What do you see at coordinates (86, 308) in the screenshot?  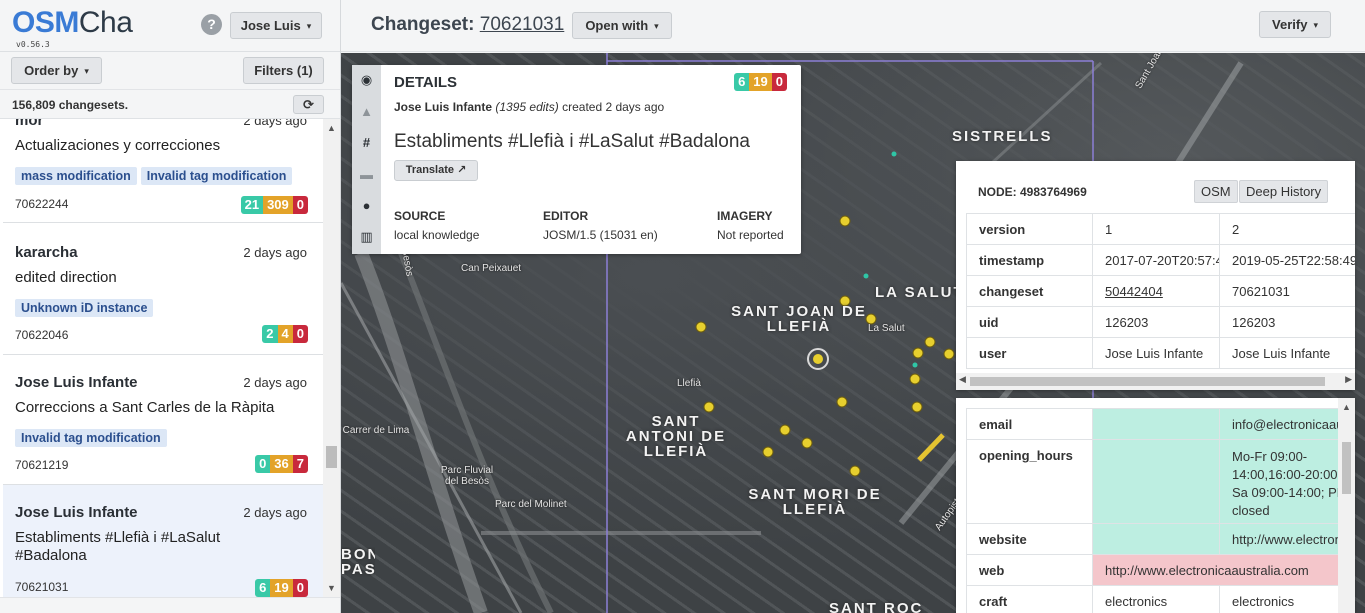 I see `changeset-tags: Unknown iD instance` at bounding box center [86, 308].